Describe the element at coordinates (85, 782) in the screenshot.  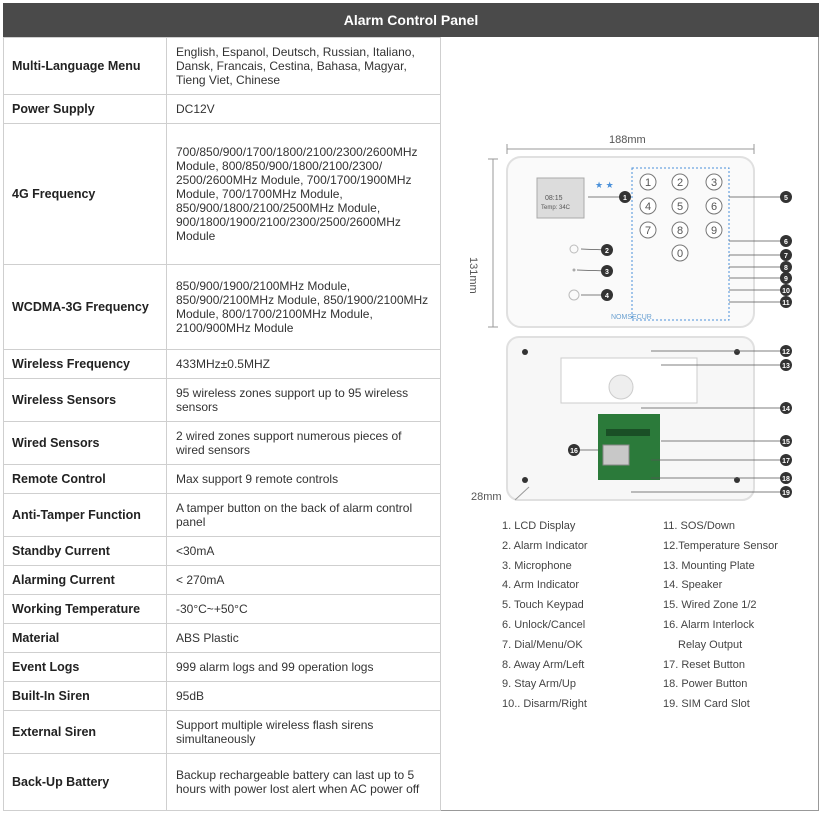
I see `spec-key: Back-Up Battery` at that location.